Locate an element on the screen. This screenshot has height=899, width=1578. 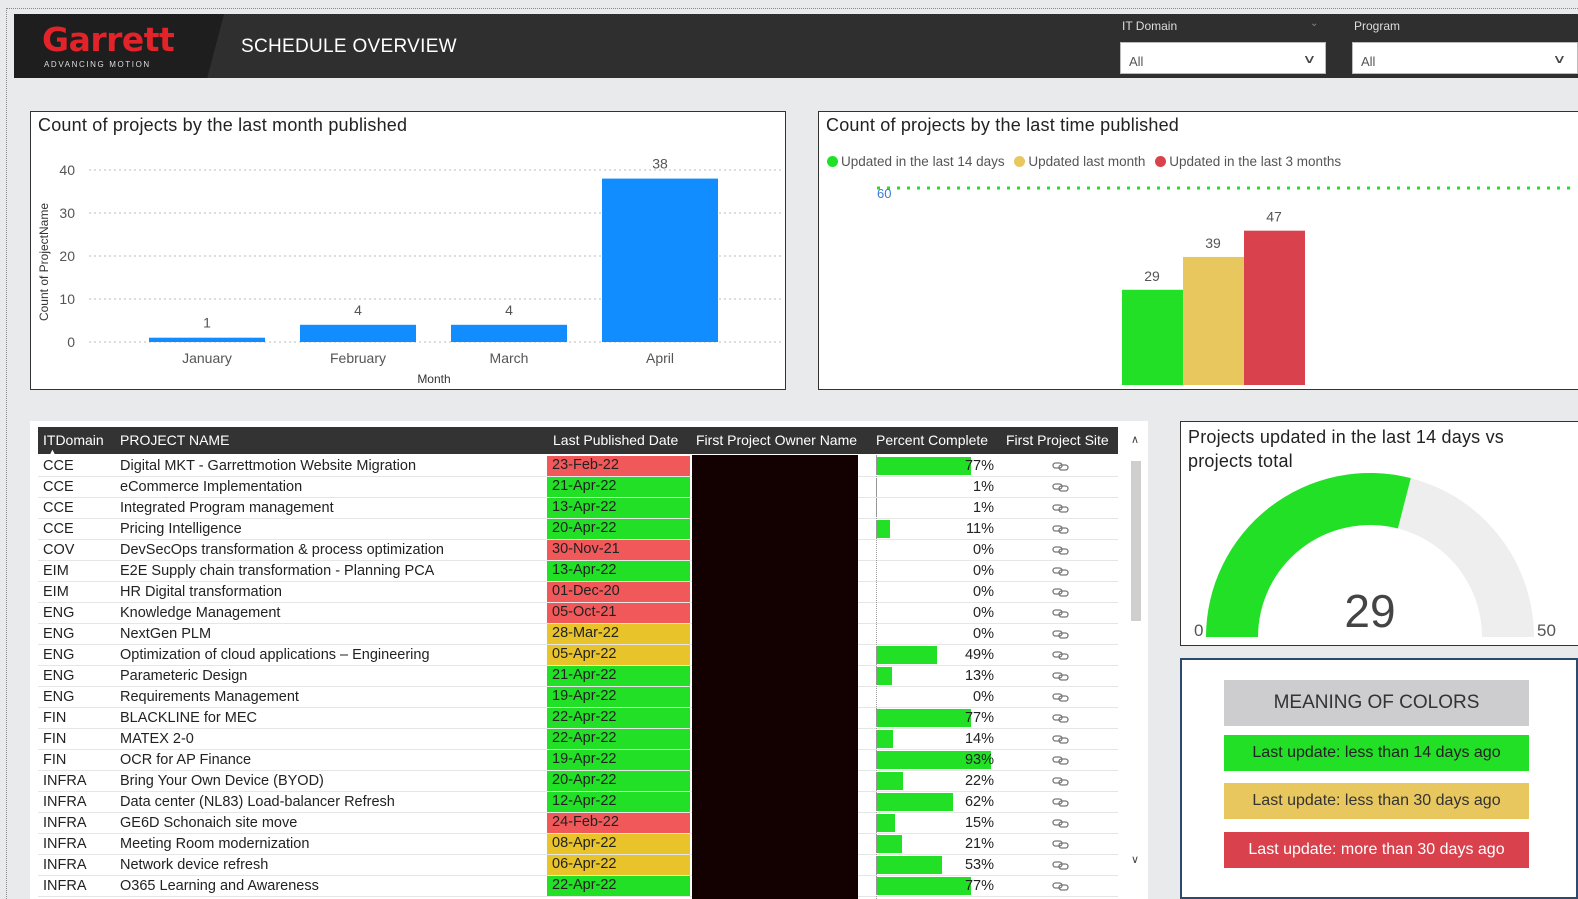
scroll-thumb is located at coordinates (1136, 541).